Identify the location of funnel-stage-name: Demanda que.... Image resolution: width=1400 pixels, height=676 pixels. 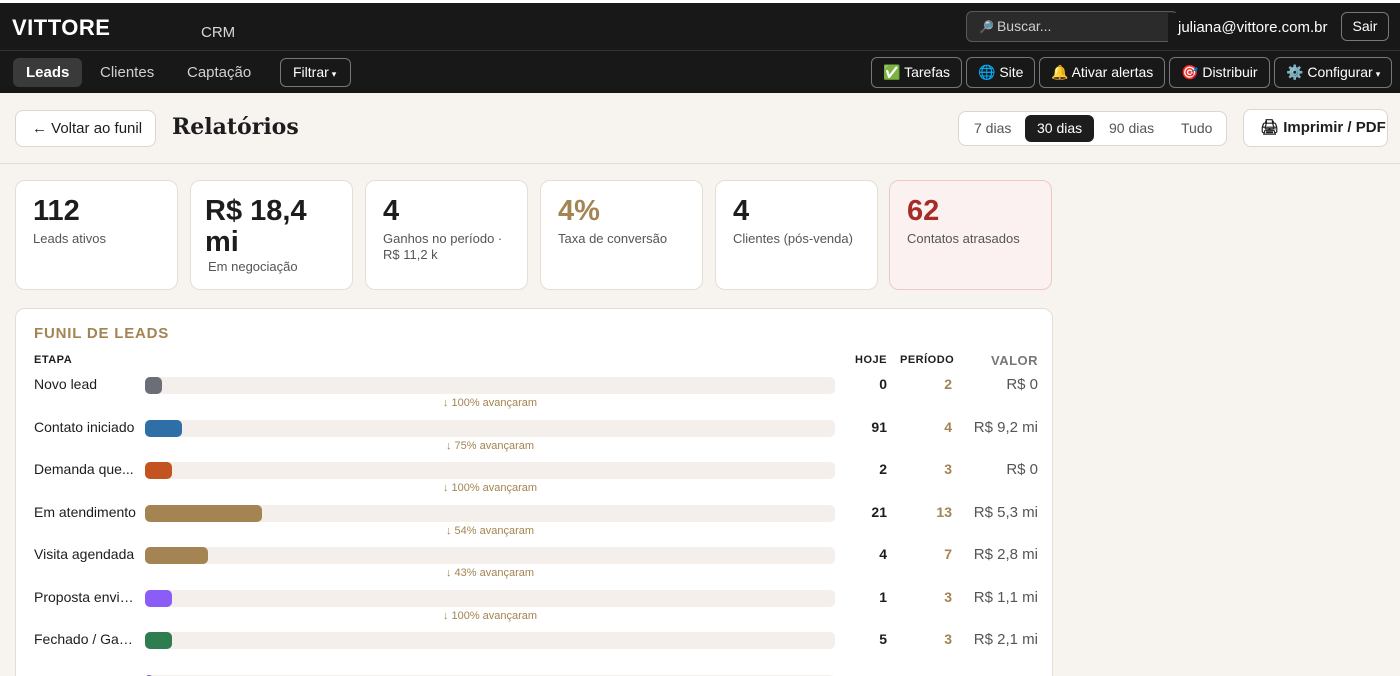
(84, 469).